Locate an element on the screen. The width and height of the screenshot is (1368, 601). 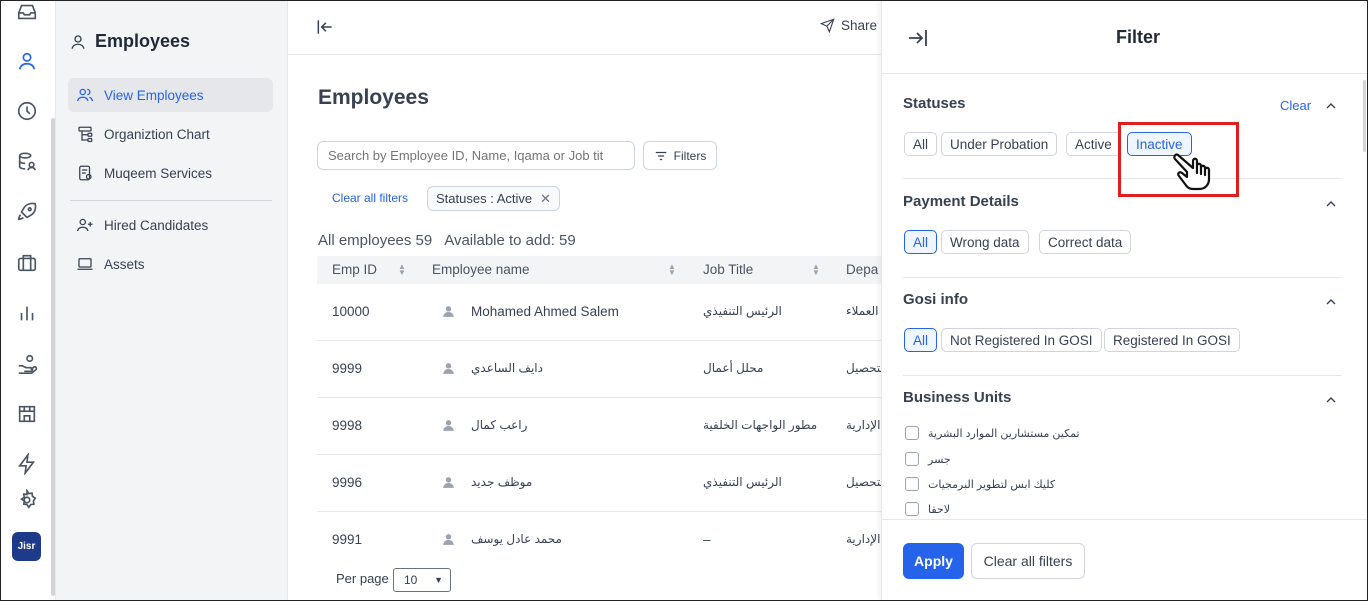
emp-id: 10000 is located at coordinates (351, 311).